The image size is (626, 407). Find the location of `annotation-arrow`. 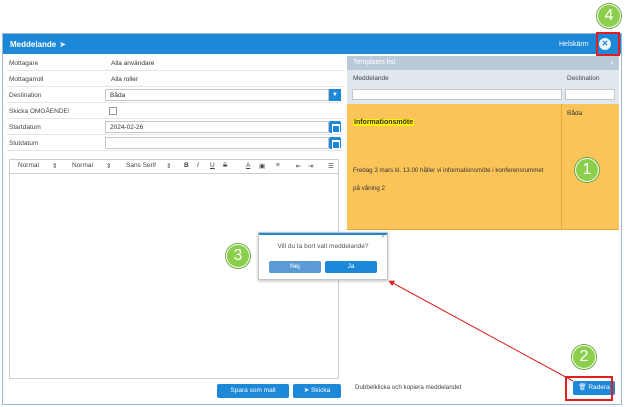

annotation-arrow is located at coordinates (481, 331).